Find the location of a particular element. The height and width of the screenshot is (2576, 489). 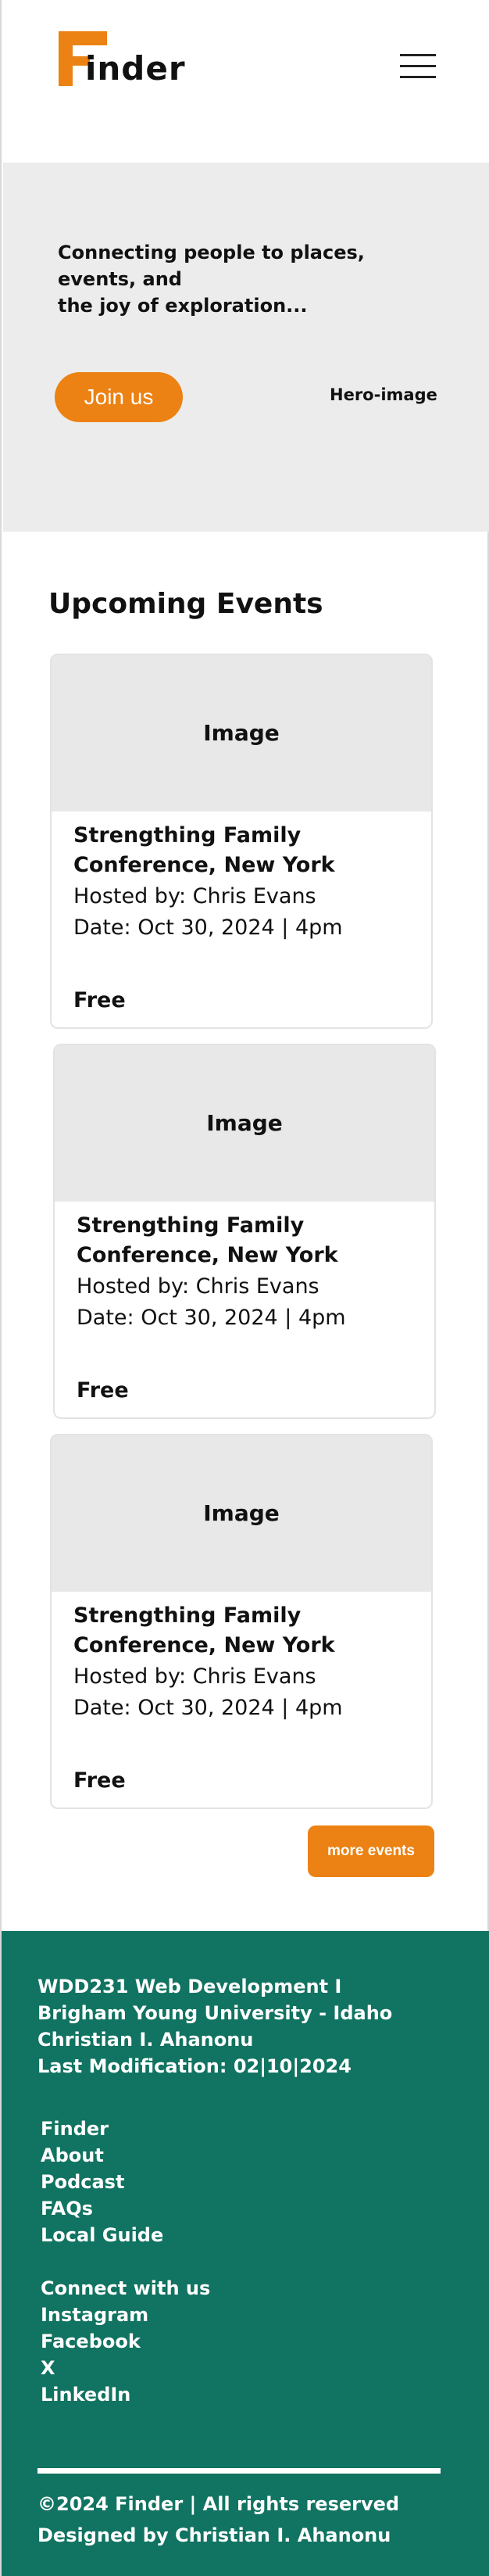

designer-credit: Designed by Christian I. Ahanonu is located at coordinates (214, 2535).